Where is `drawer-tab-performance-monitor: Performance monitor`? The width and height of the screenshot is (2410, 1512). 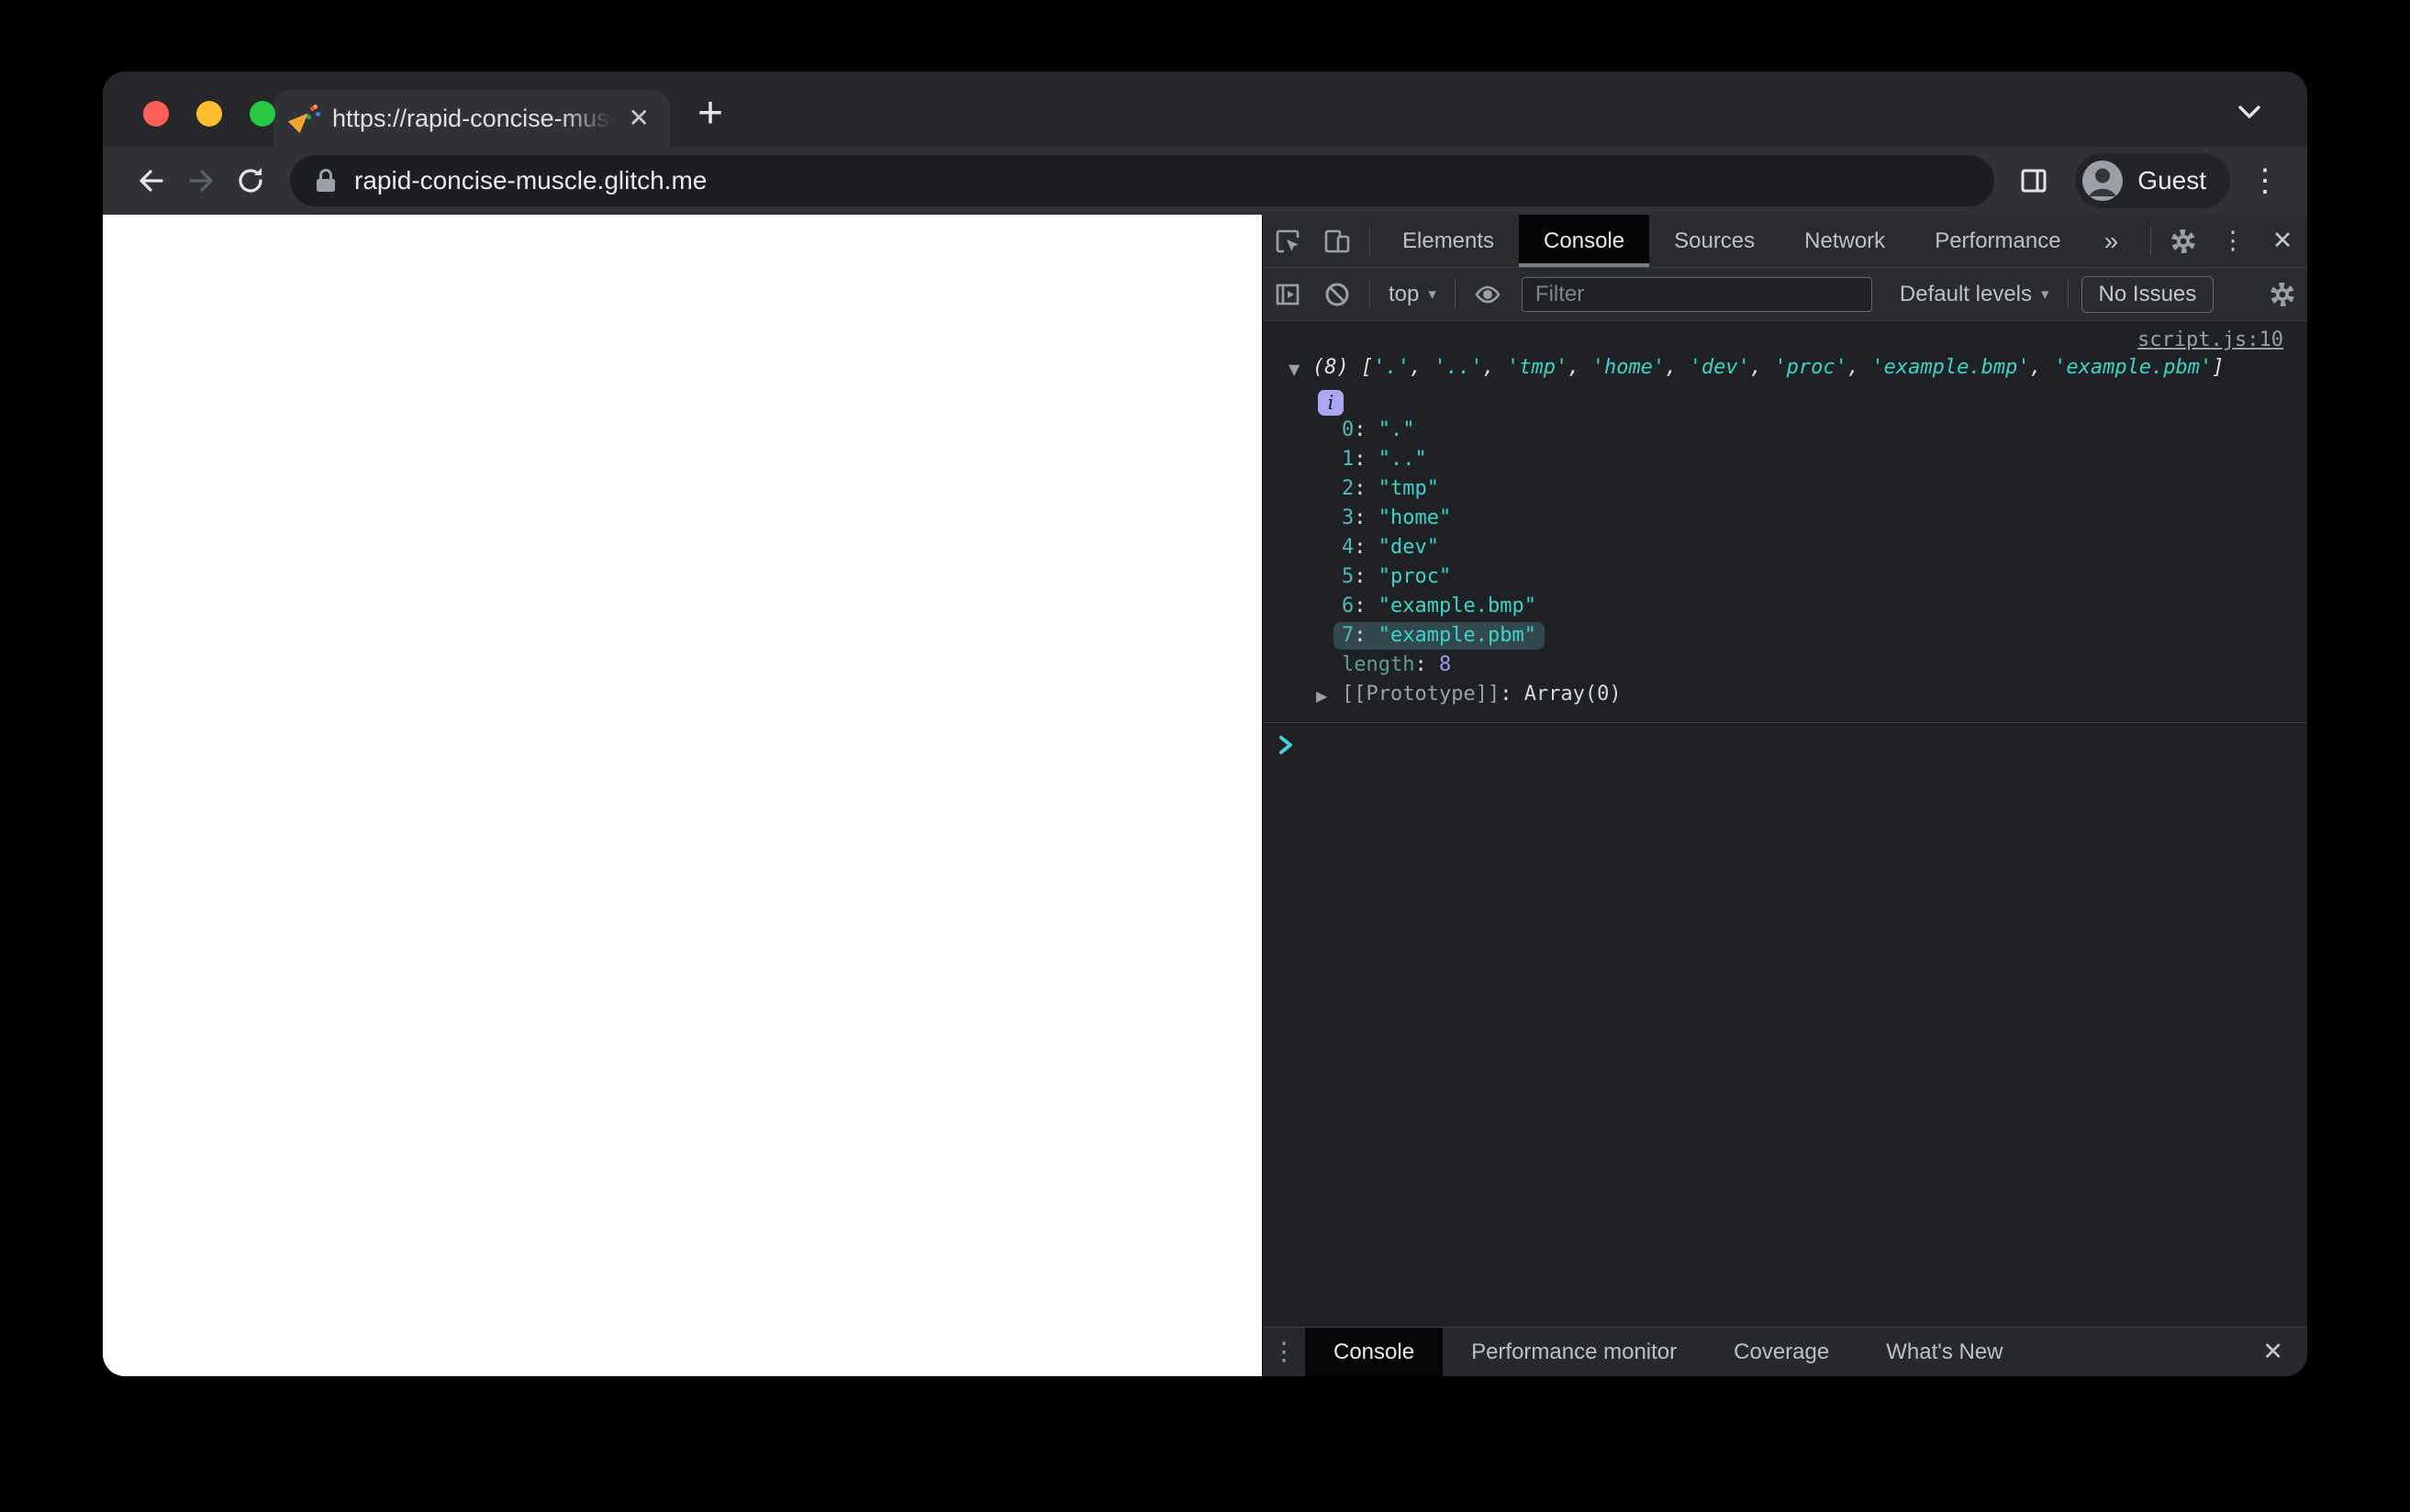
drawer-tab-performance-monitor: Performance monitor is located at coordinates (1574, 1352).